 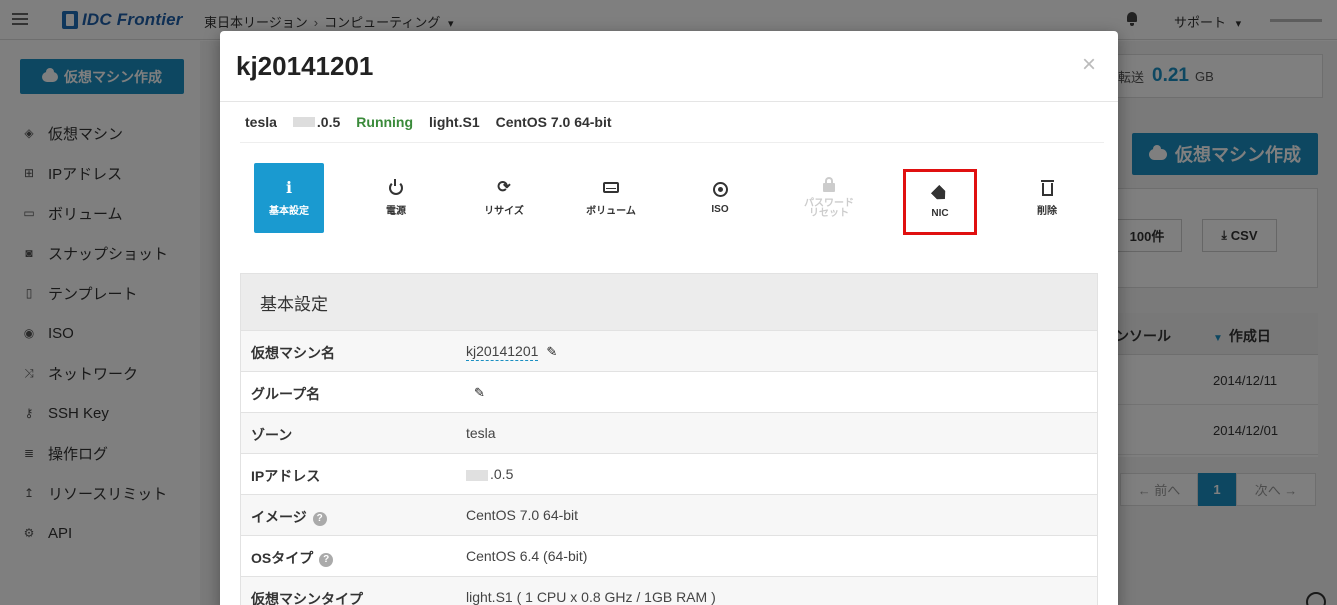 What do you see at coordinates (1089, 65) in the screenshot?
I see `close-icon: ×` at bounding box center [1089, 65].